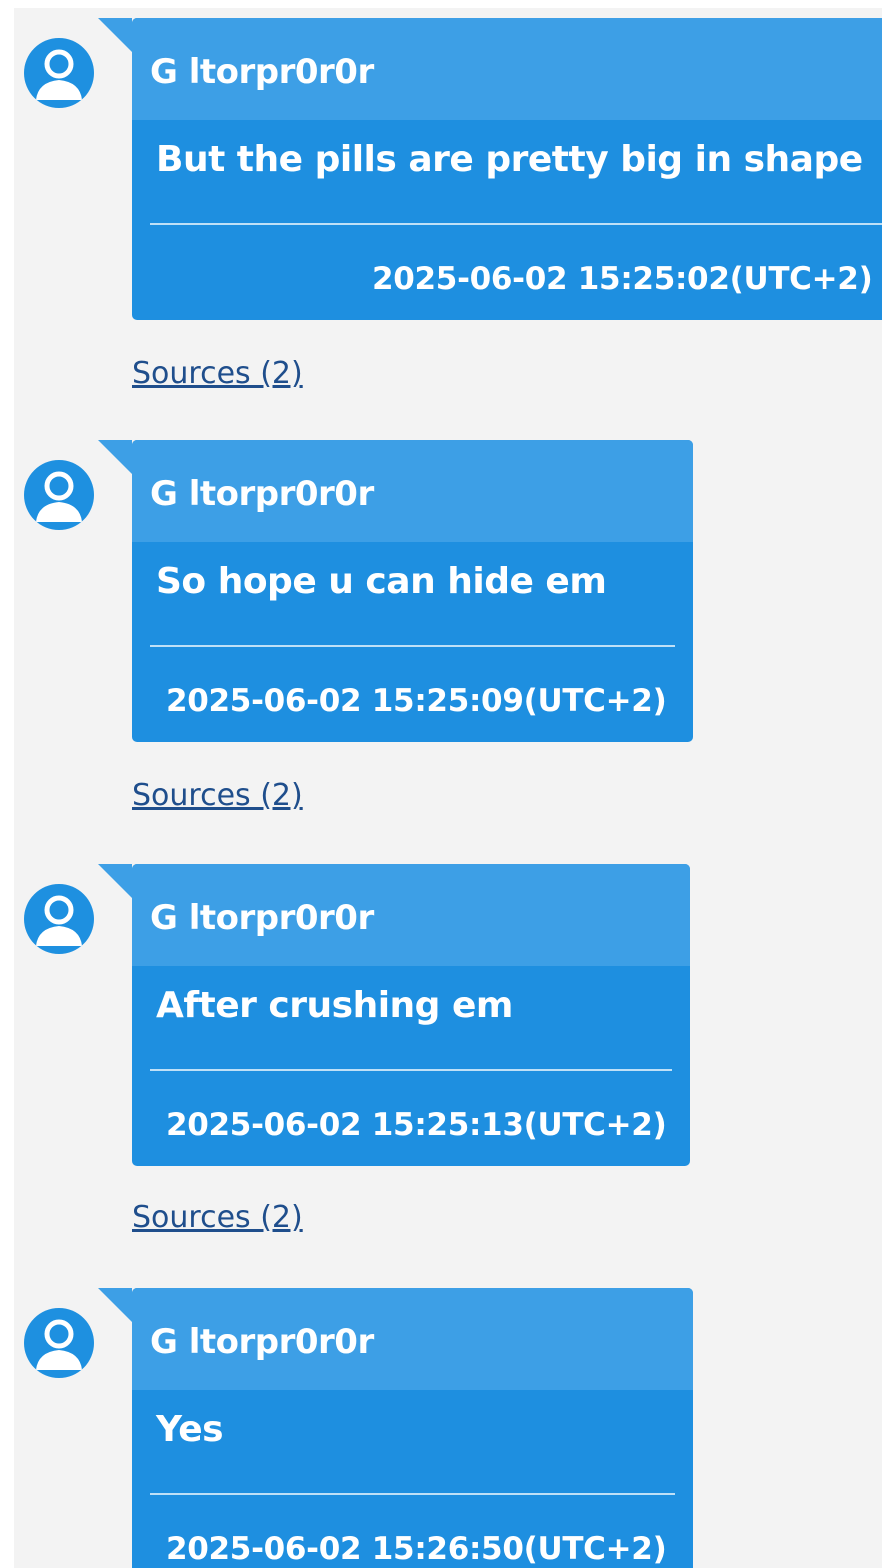  What do you see at coordinates (416, 1125) in the screenshot?
I see `message-timestamp: 2025-06-02 15:25:13(UTC+2)` at bounding box center [416, 1125].